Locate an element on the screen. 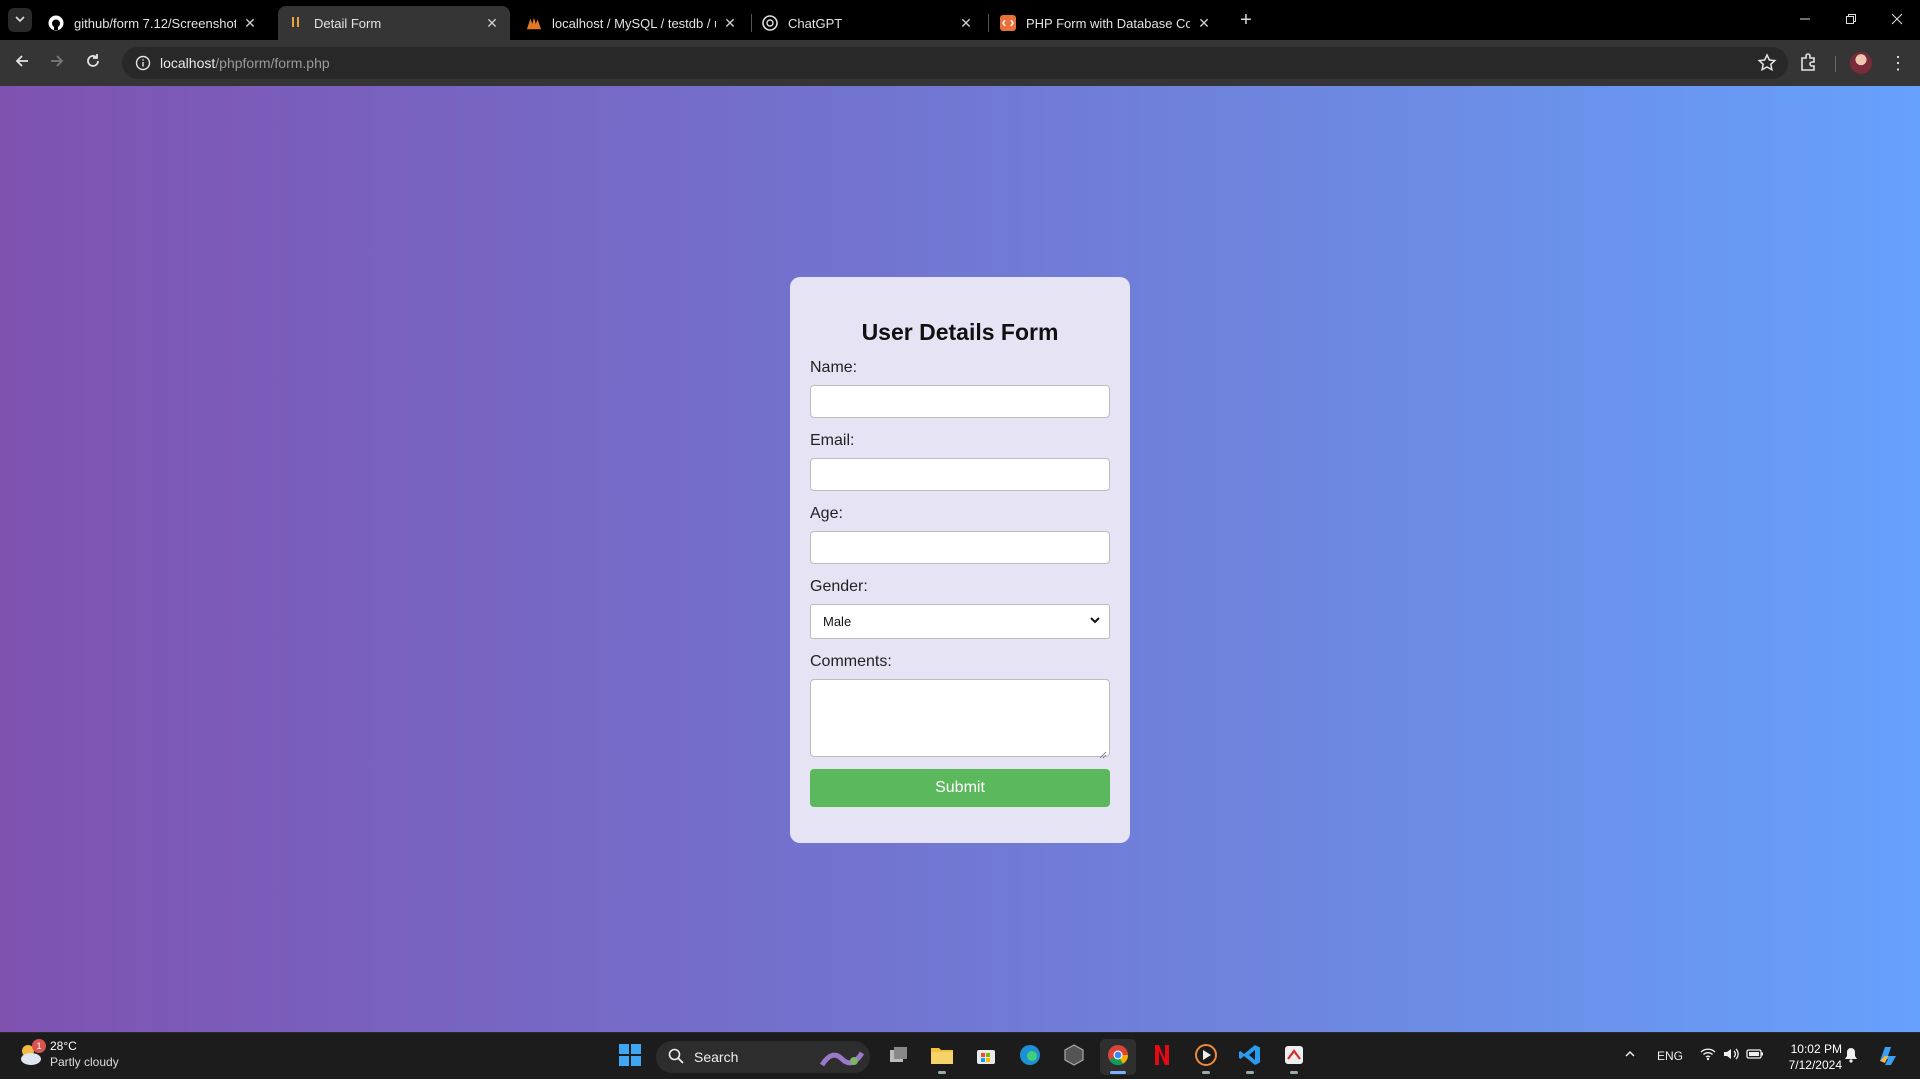  search-icon is located at coordinates (676, 1057).